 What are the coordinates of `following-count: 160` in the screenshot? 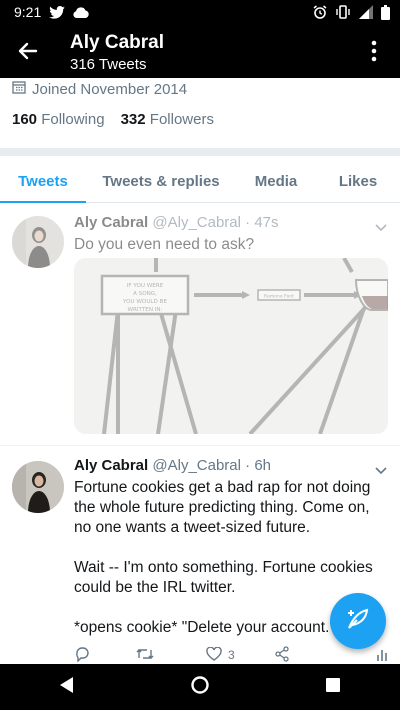 It's located at (25, 119).